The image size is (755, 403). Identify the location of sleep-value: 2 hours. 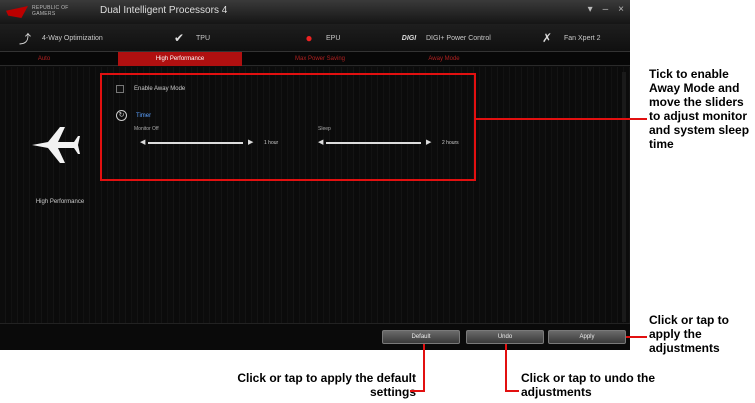
(450, 143).